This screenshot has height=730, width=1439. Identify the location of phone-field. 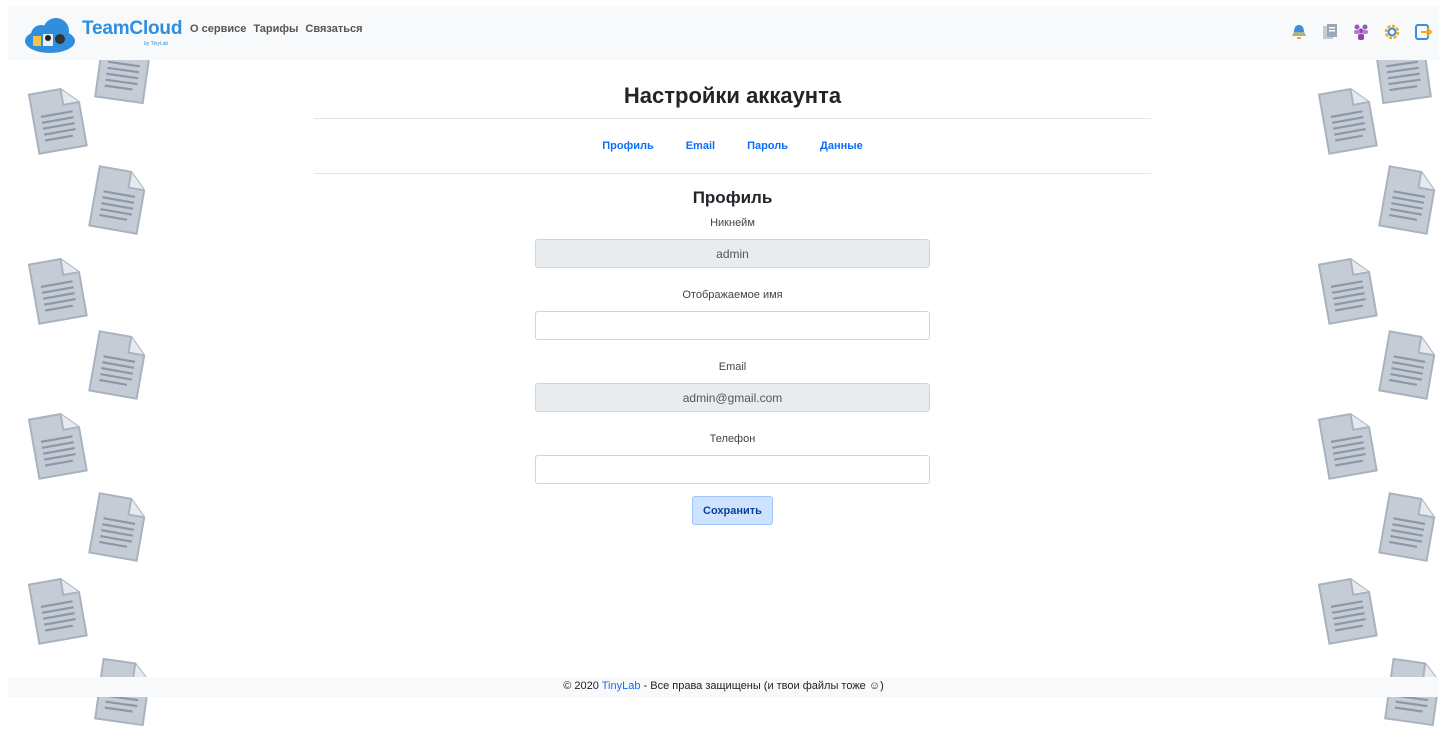
(732, 469).